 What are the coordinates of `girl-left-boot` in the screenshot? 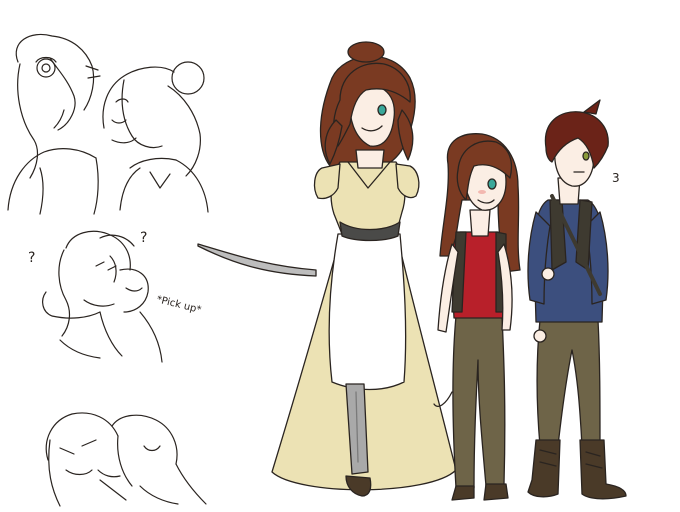 It's located at (463, 493).